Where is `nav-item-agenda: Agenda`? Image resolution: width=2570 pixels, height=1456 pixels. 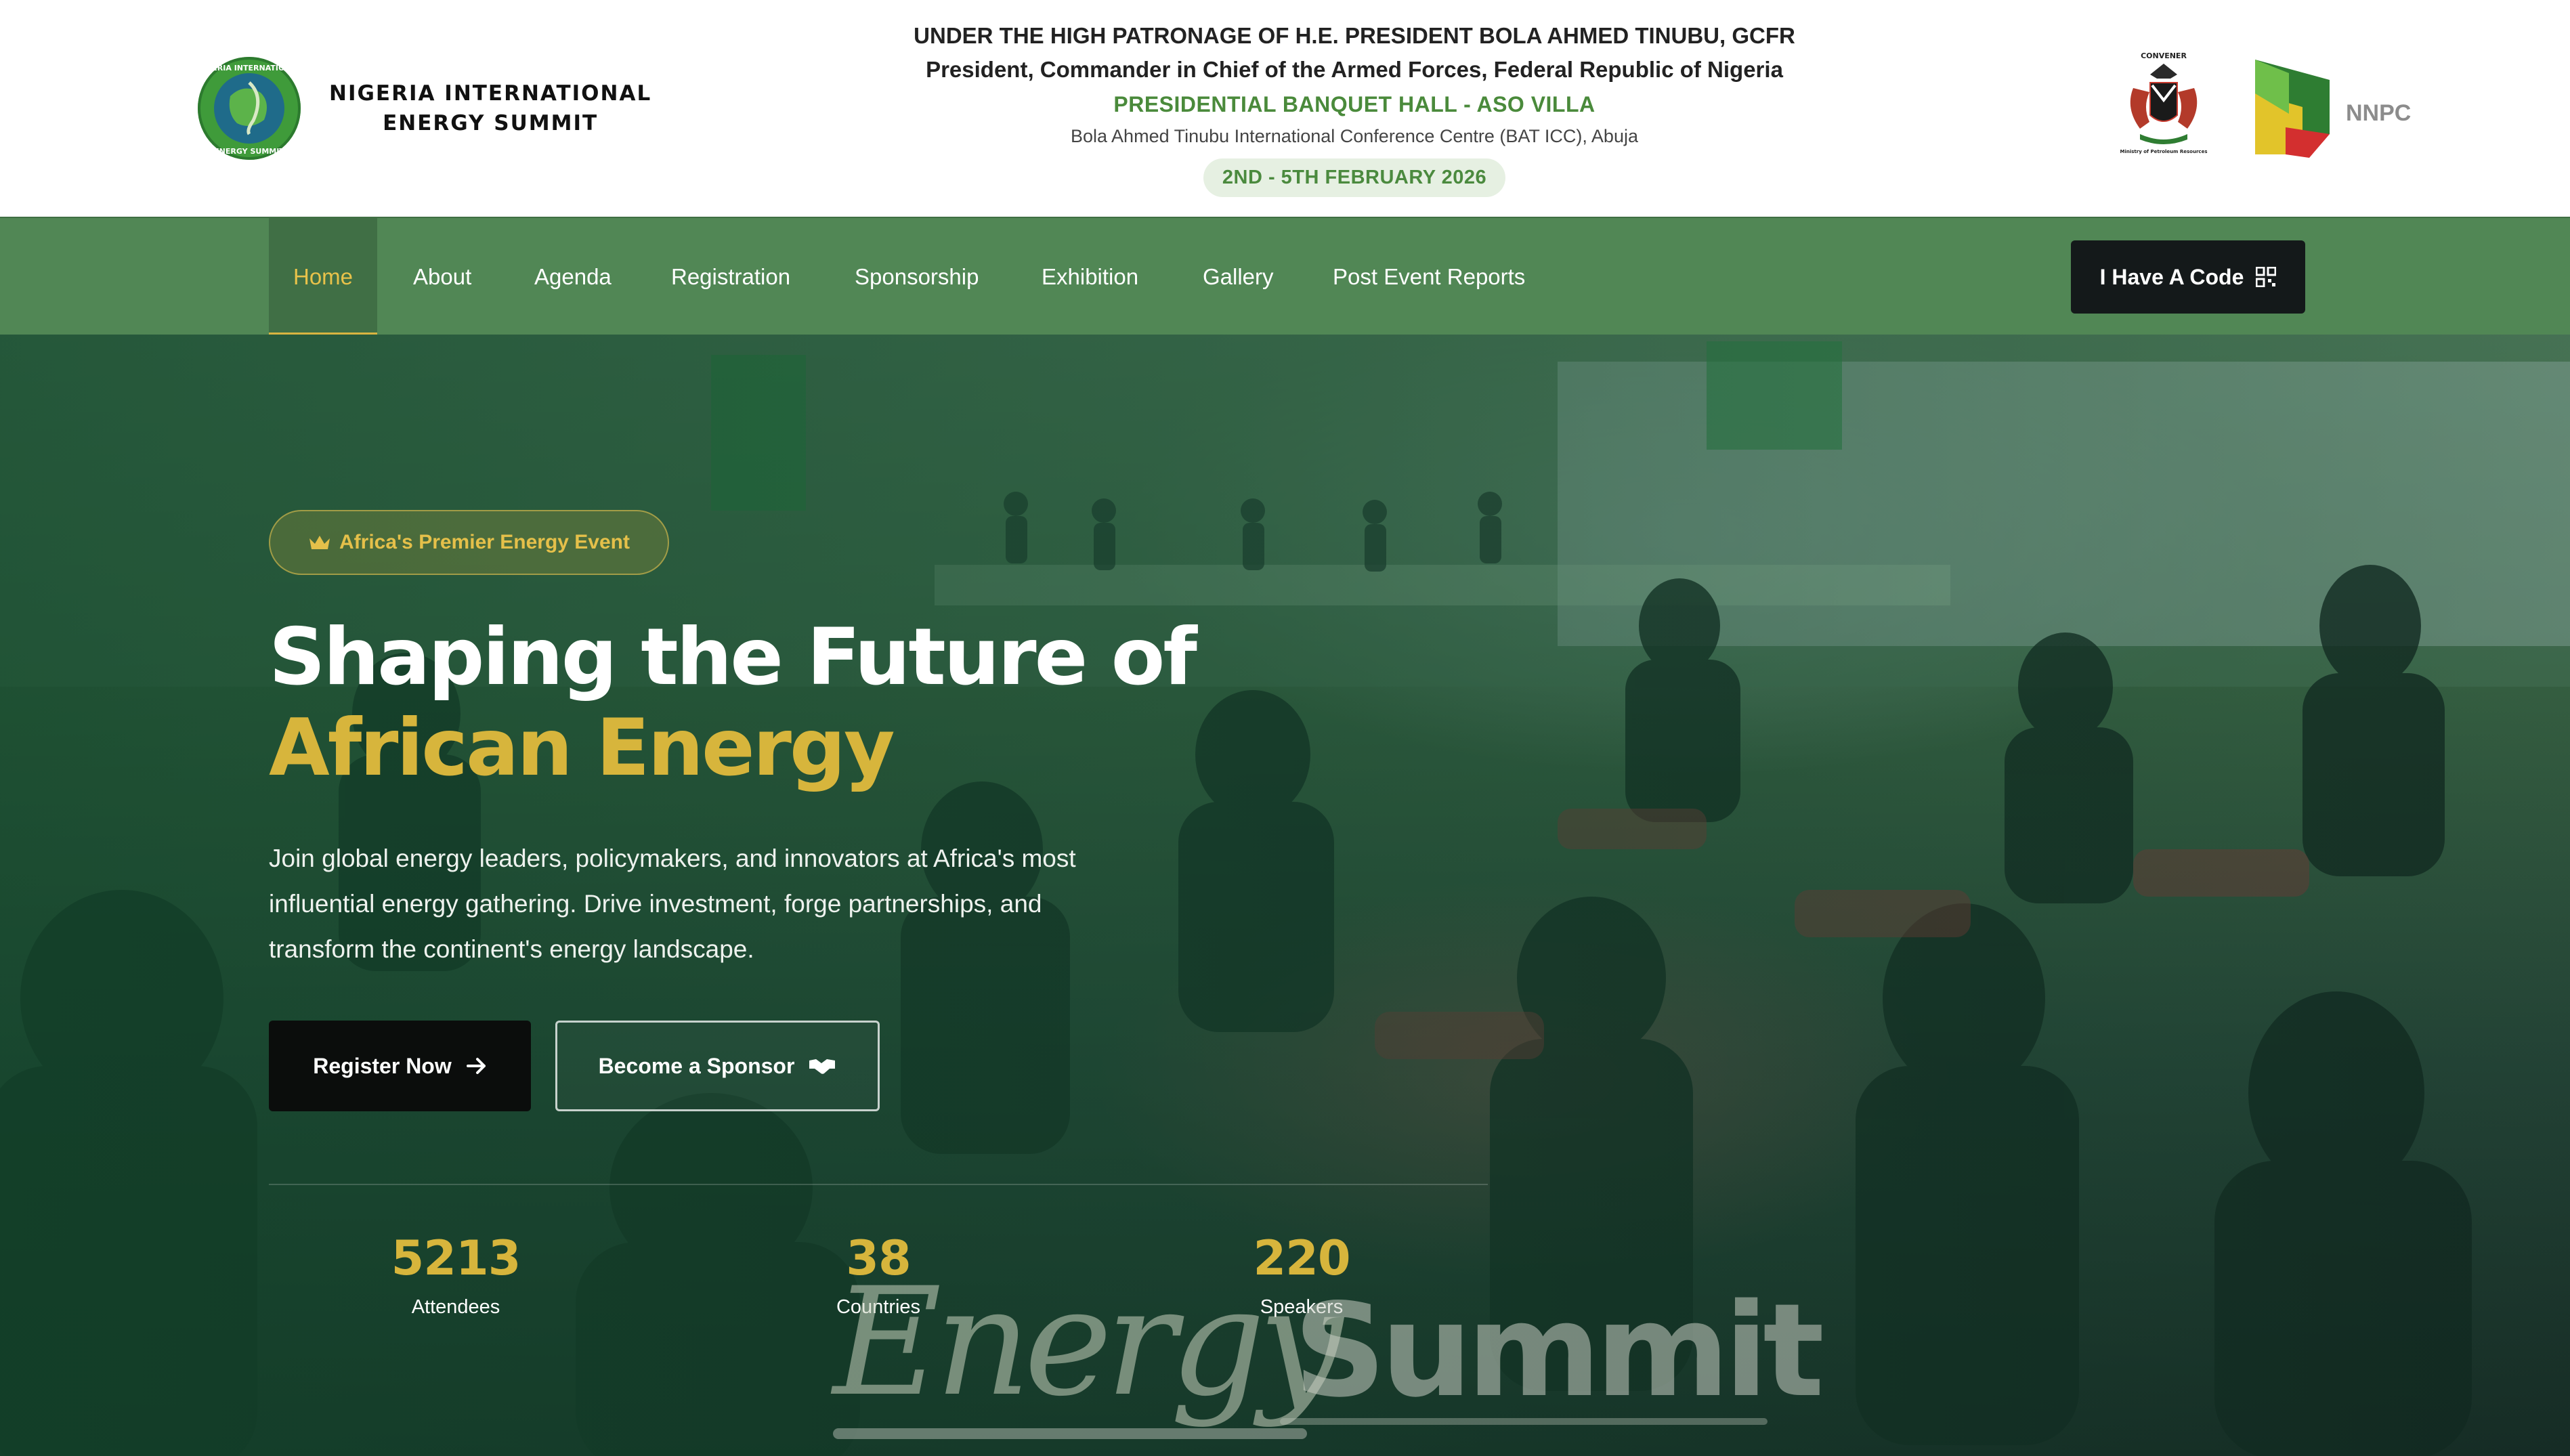
nav-item-agenda: Agenda is located at coordinates (573, 277).